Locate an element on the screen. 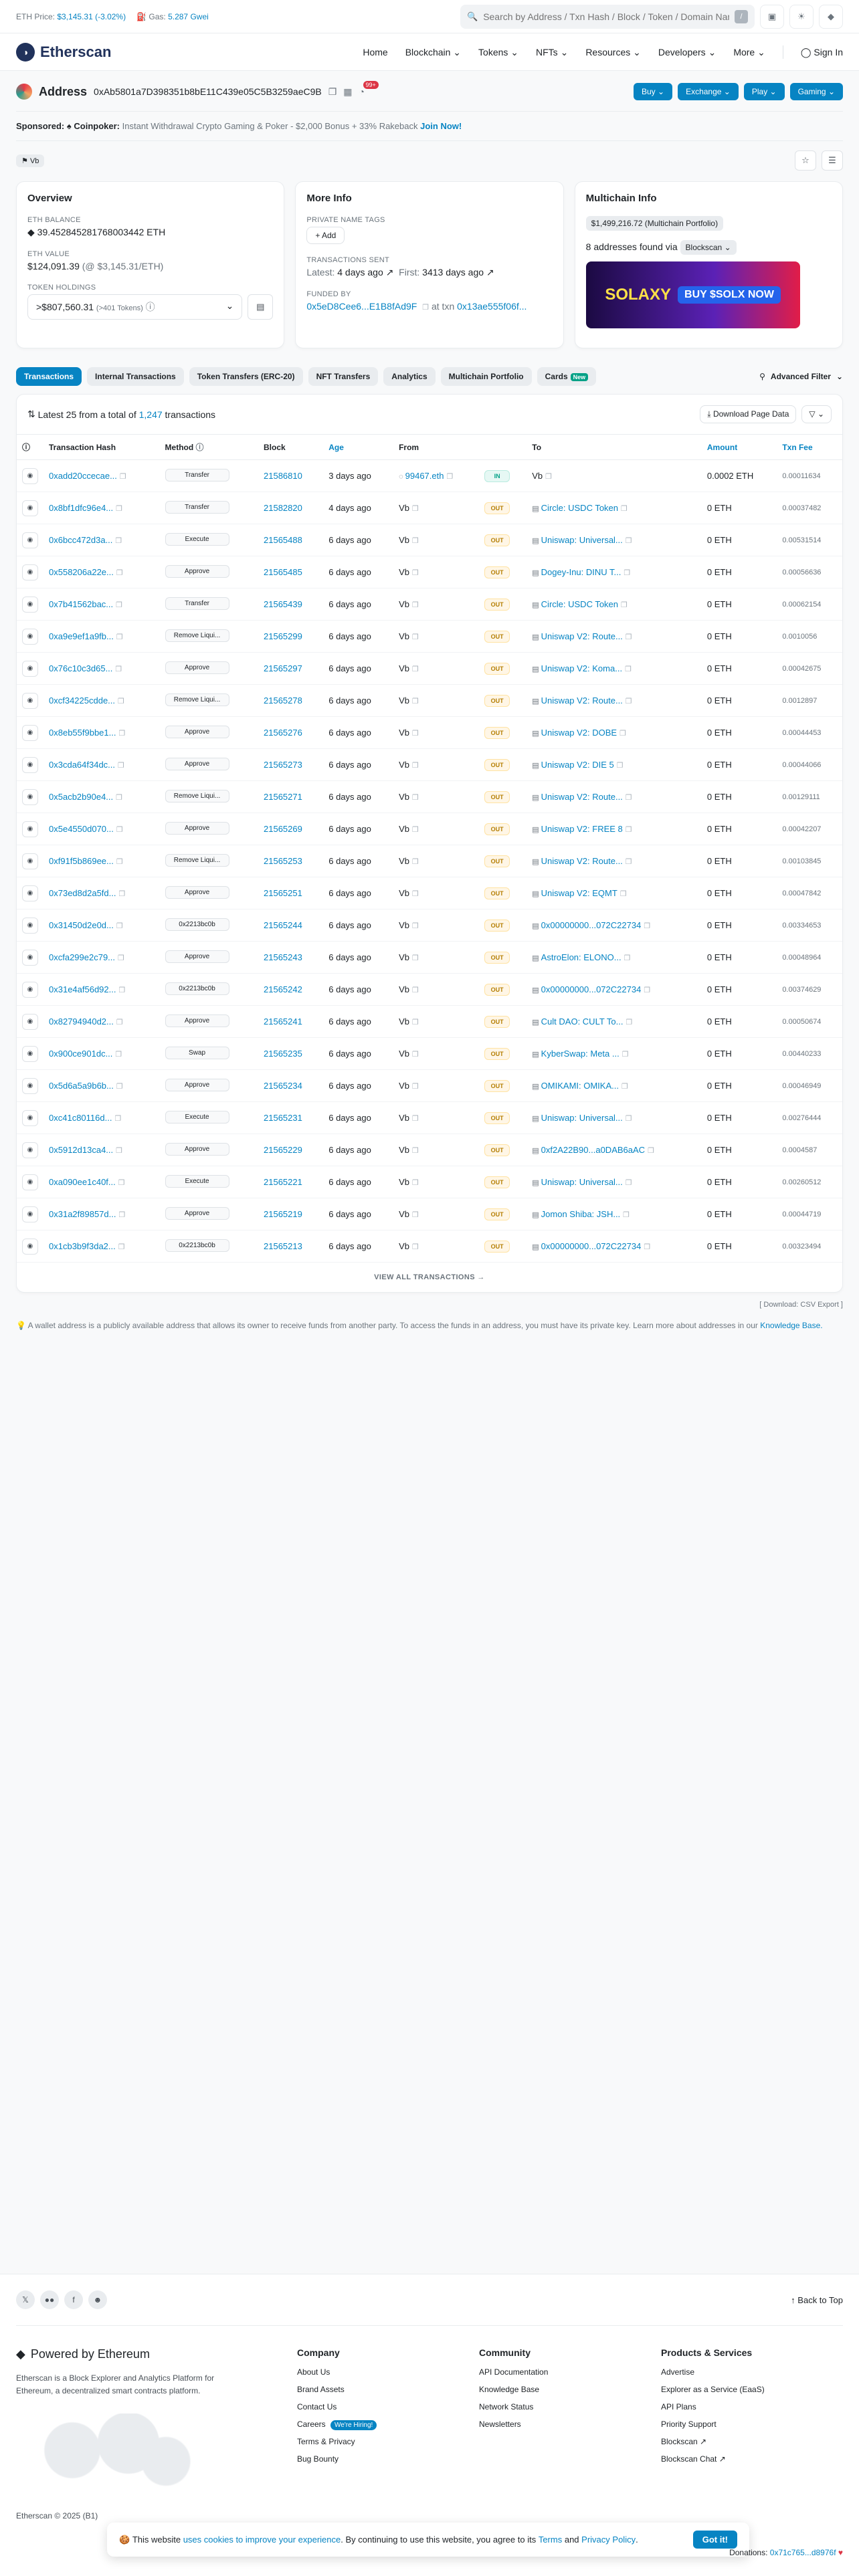  nav-resources: Resources ⌄ is located at coordinates (613, 53).